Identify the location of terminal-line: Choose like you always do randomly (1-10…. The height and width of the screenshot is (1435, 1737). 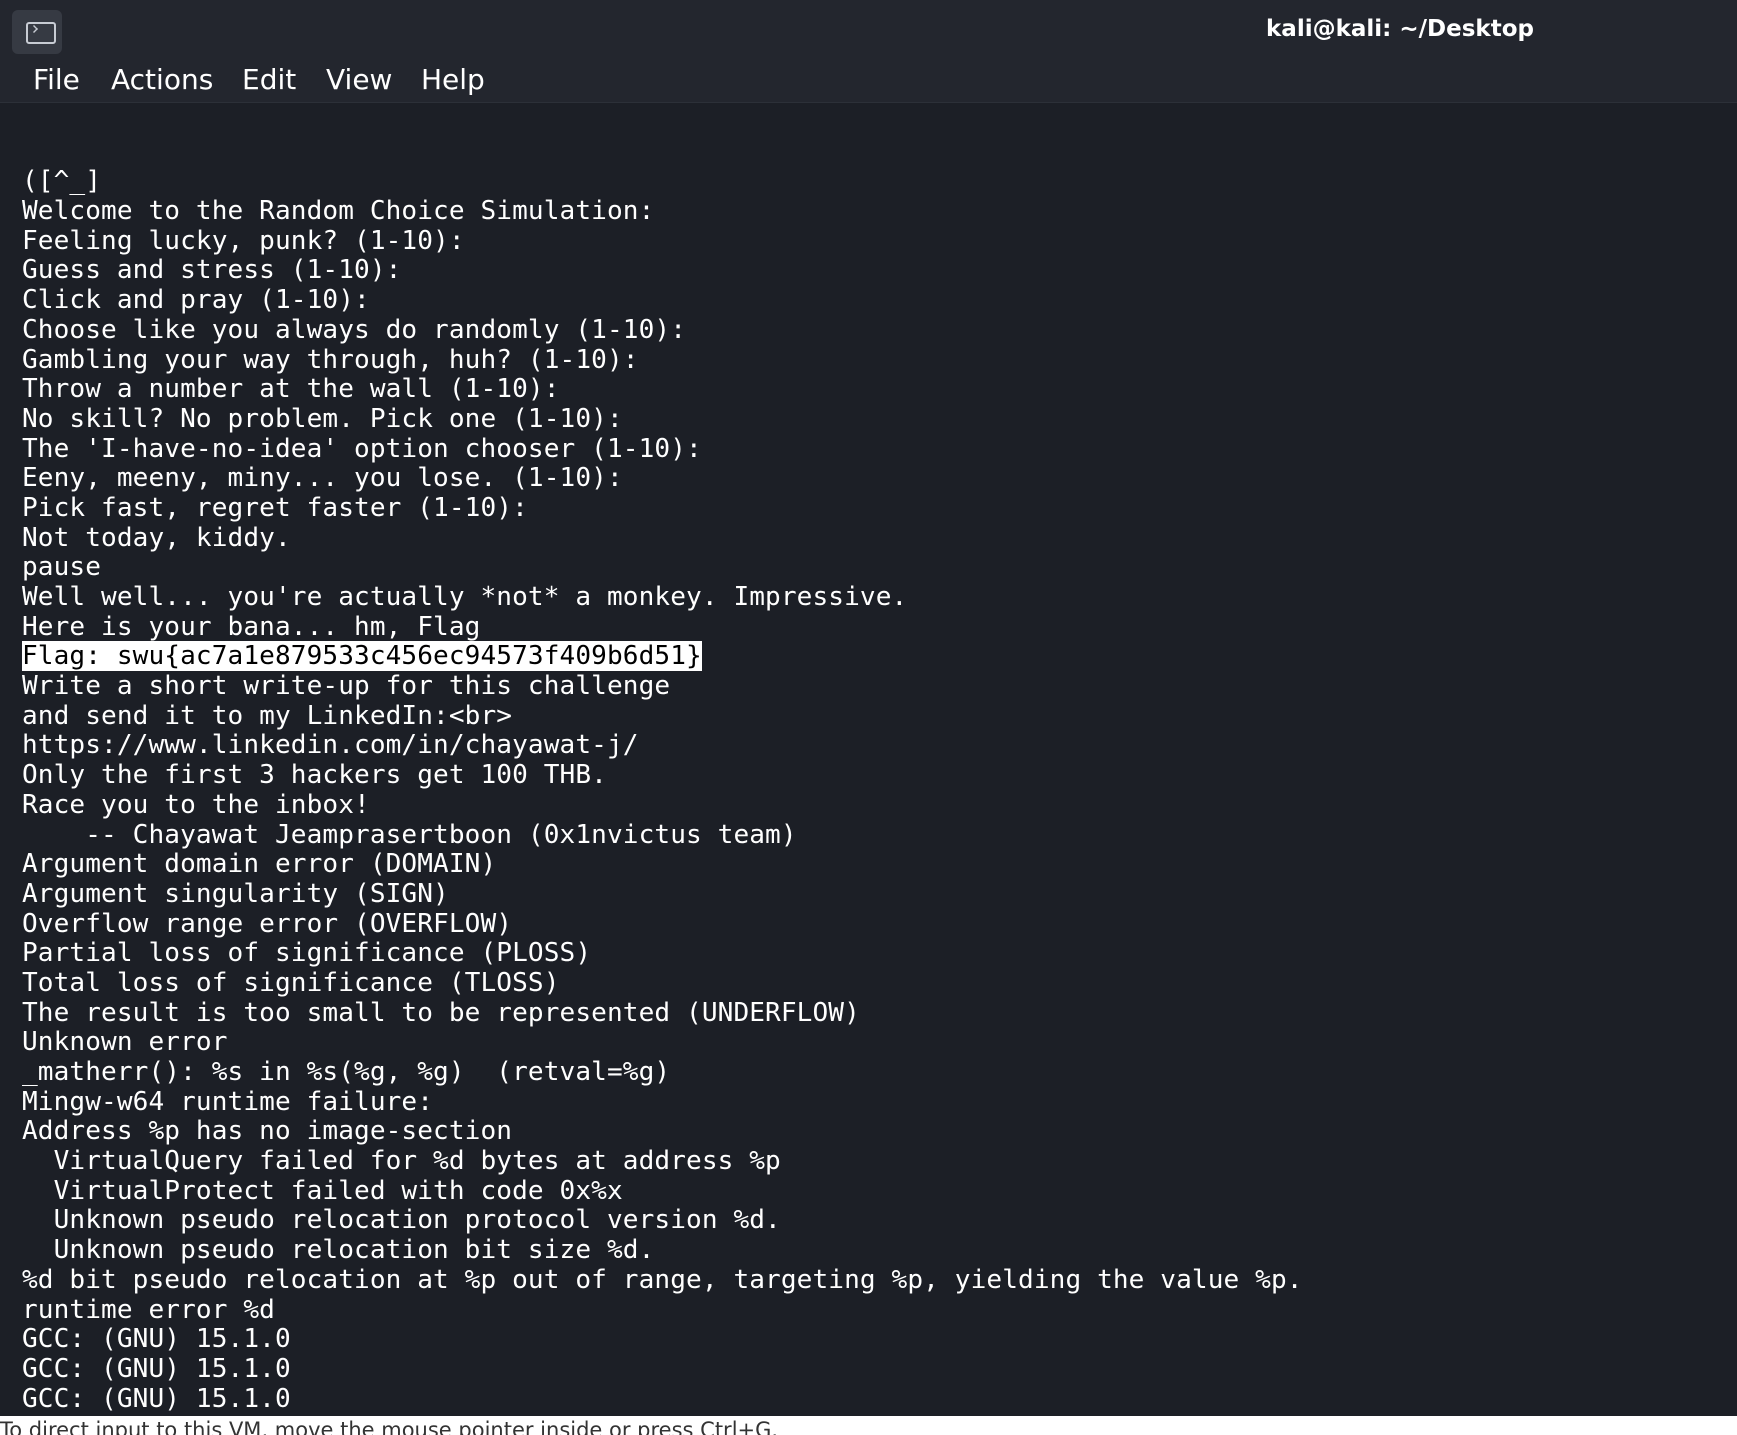
(354, 329).